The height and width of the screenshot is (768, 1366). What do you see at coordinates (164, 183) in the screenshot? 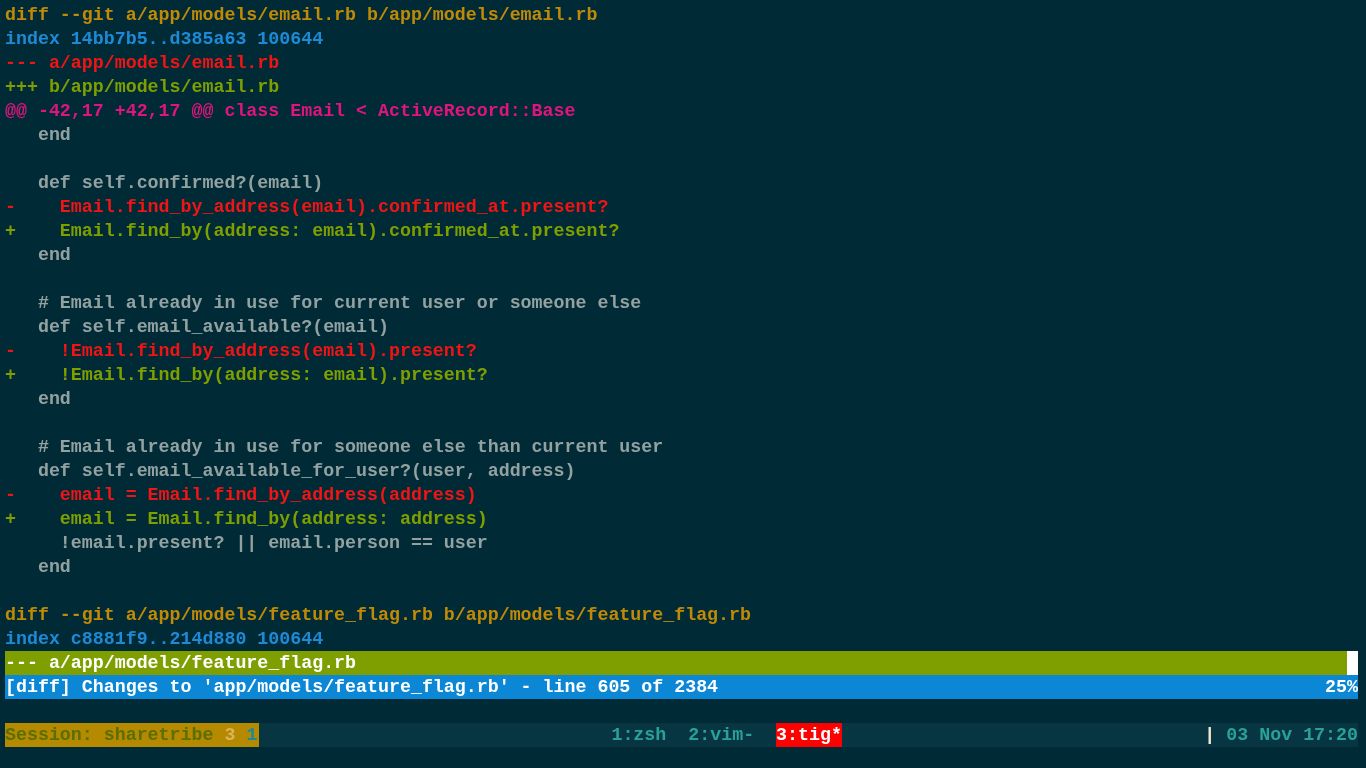
I see `context-line: def self.confirmed?(email)` at bounding box center [164, 183].